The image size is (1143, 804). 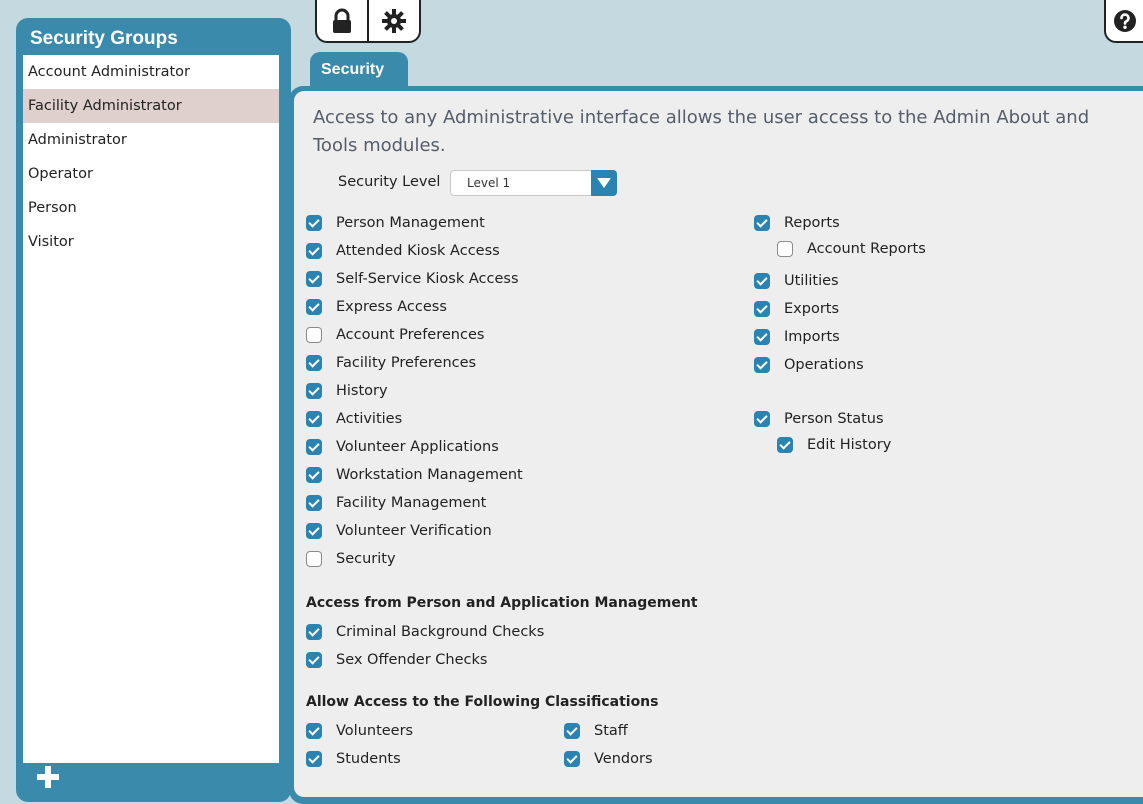 I want to click on checkbox-facility-management: Facility Management, so click(x=396, y=503).